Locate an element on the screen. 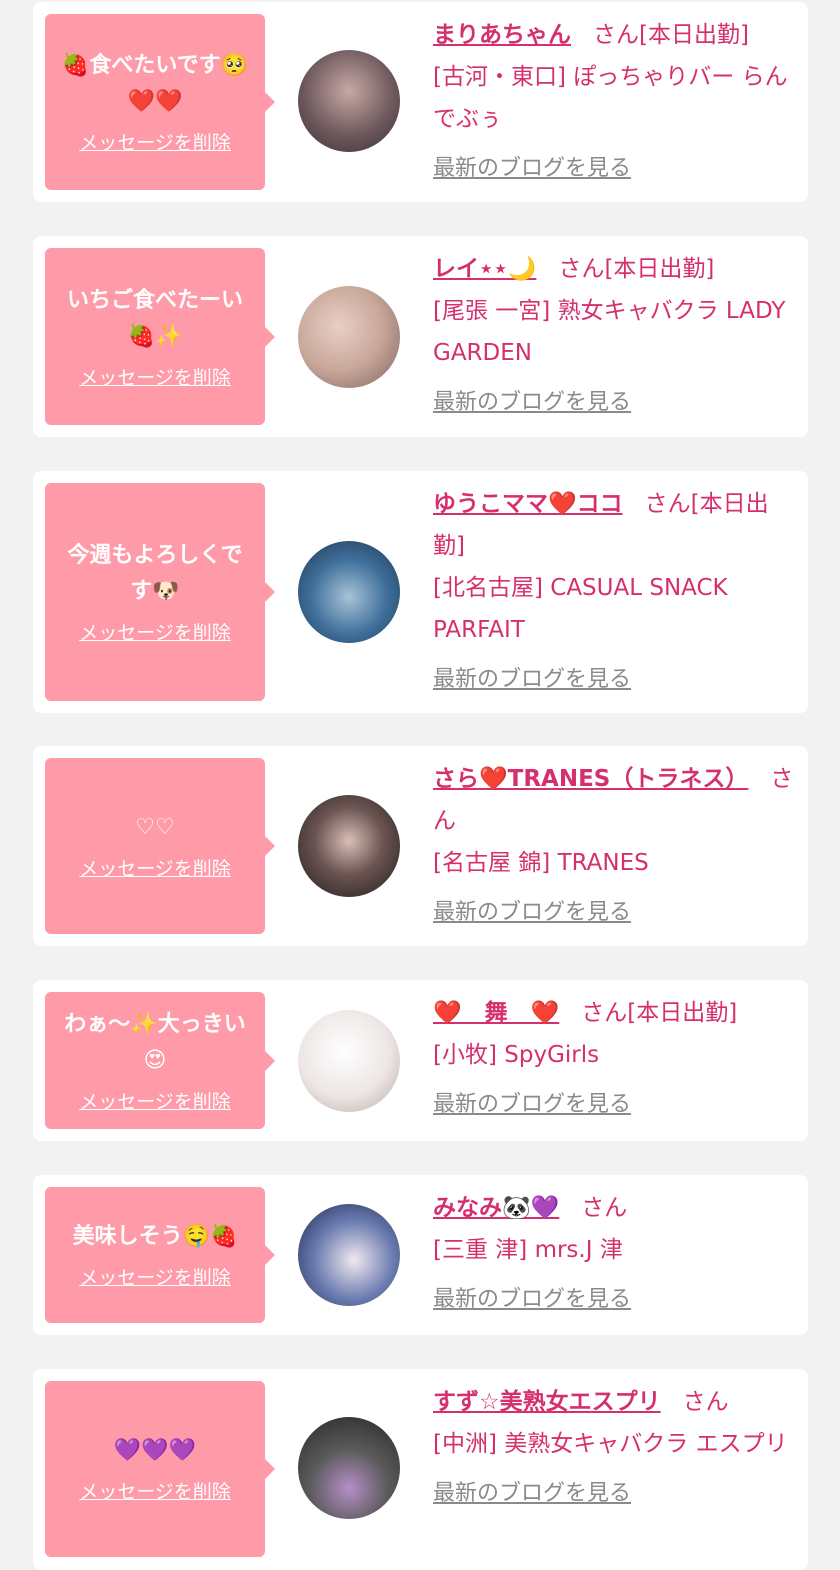 The height and width of the screenshot is (1570, 840). profile-name-link: まりあちゃん is located at coordinates (502, 35).